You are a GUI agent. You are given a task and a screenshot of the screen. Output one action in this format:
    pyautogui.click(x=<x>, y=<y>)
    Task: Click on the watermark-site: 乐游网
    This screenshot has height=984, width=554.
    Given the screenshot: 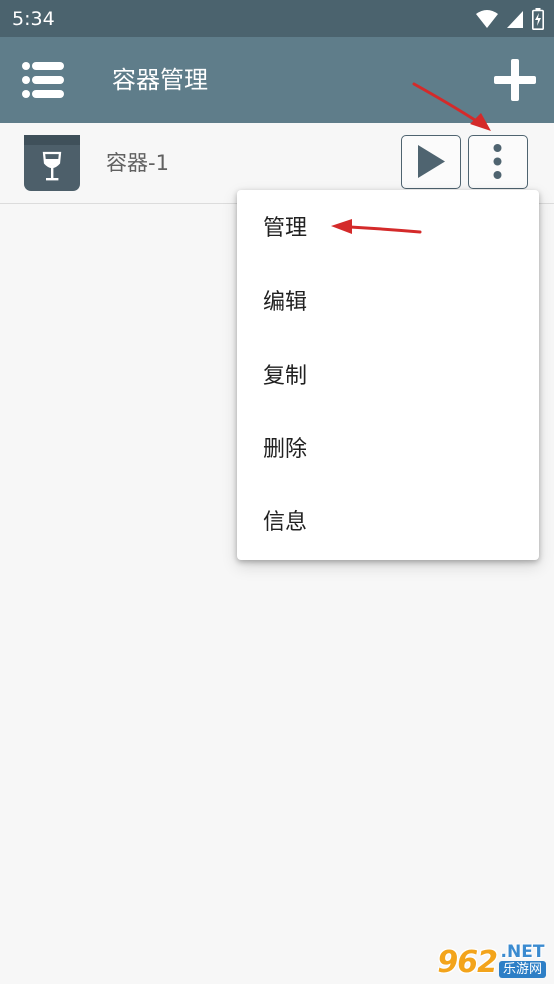 What is the action you would take?
    pyautogui.click(x=522, y=969)
    